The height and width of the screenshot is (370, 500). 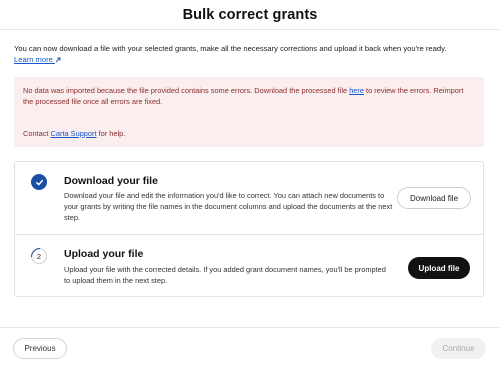 I want to click on page-title: Bulk correct grants, so click(x=250, y=14).